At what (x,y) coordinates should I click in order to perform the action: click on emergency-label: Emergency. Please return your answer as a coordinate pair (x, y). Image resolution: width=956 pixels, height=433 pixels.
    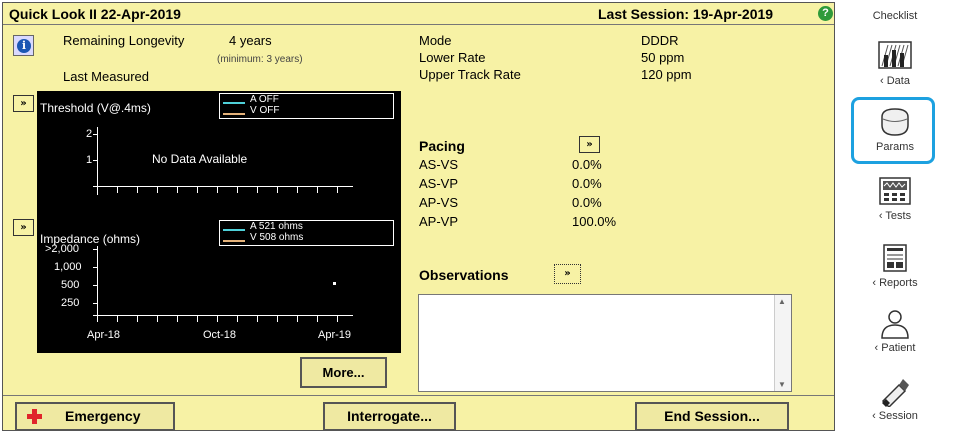
    Looking at the image, I should click on (103, 416).